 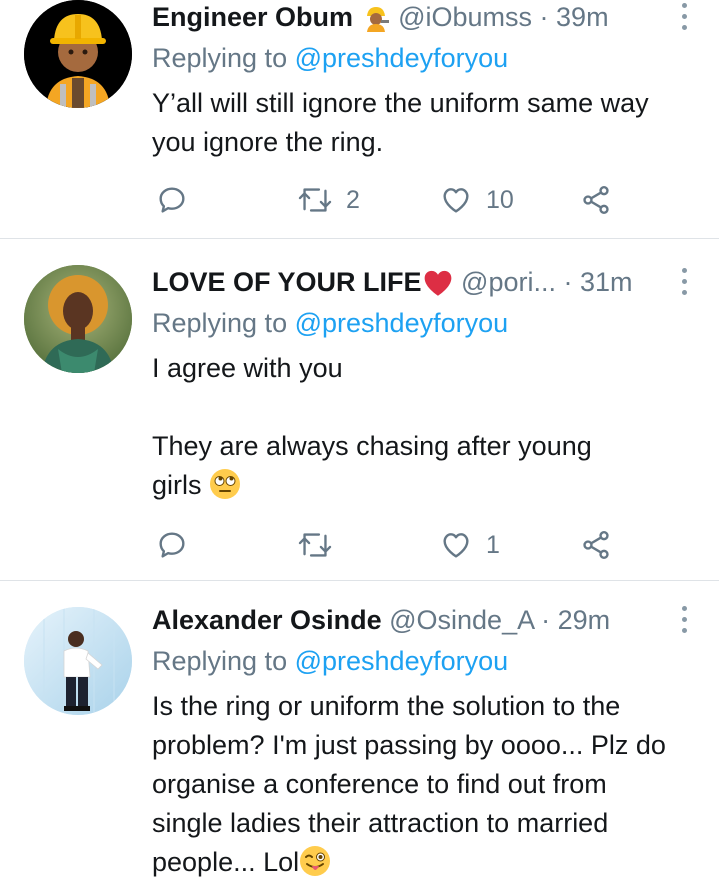 What do you see at coordinates (606, 282) in the screenshot?
I see `timestamp: 31m` at bounding box center [606, 282].